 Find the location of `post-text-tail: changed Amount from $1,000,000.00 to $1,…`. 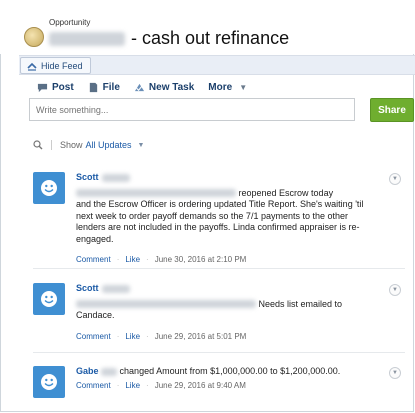

post-text-tail: changed Amount from $1,000,000.00 to $1,… is located at coordinates (230, 371).